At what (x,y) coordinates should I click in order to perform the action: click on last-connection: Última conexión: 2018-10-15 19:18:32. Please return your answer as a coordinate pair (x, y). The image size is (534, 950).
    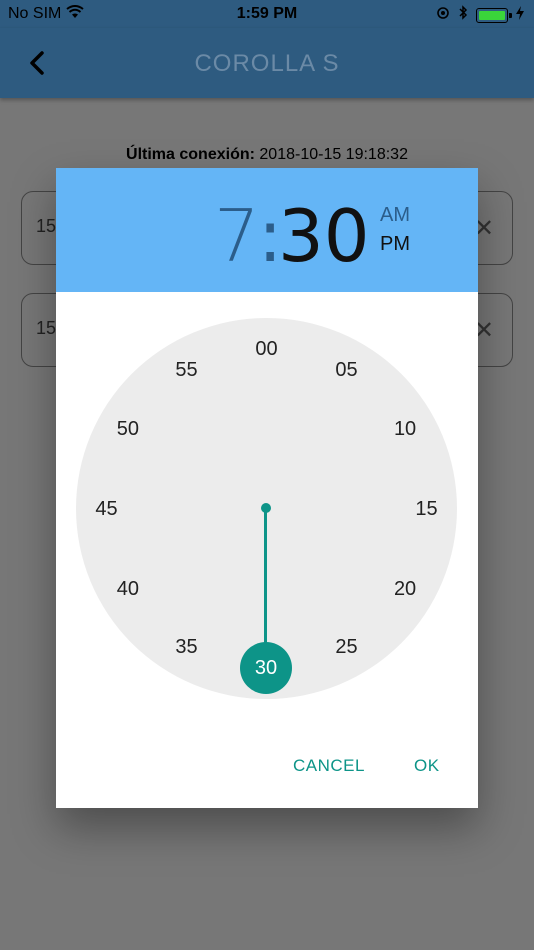
    Looking at the image, I should click on (267, 155).